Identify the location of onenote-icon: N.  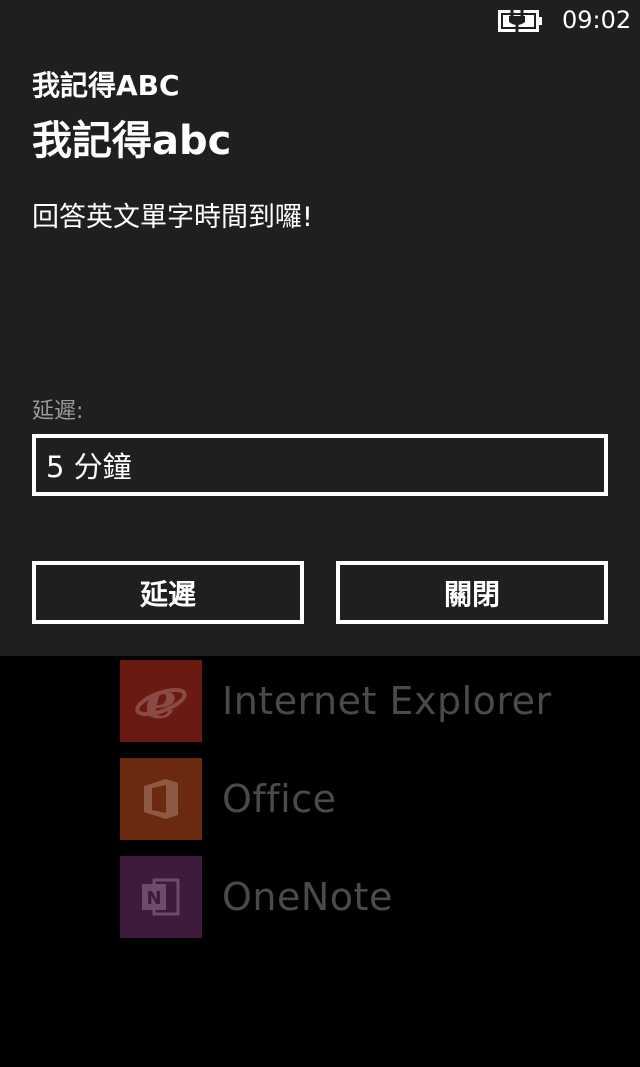
(161, 897).